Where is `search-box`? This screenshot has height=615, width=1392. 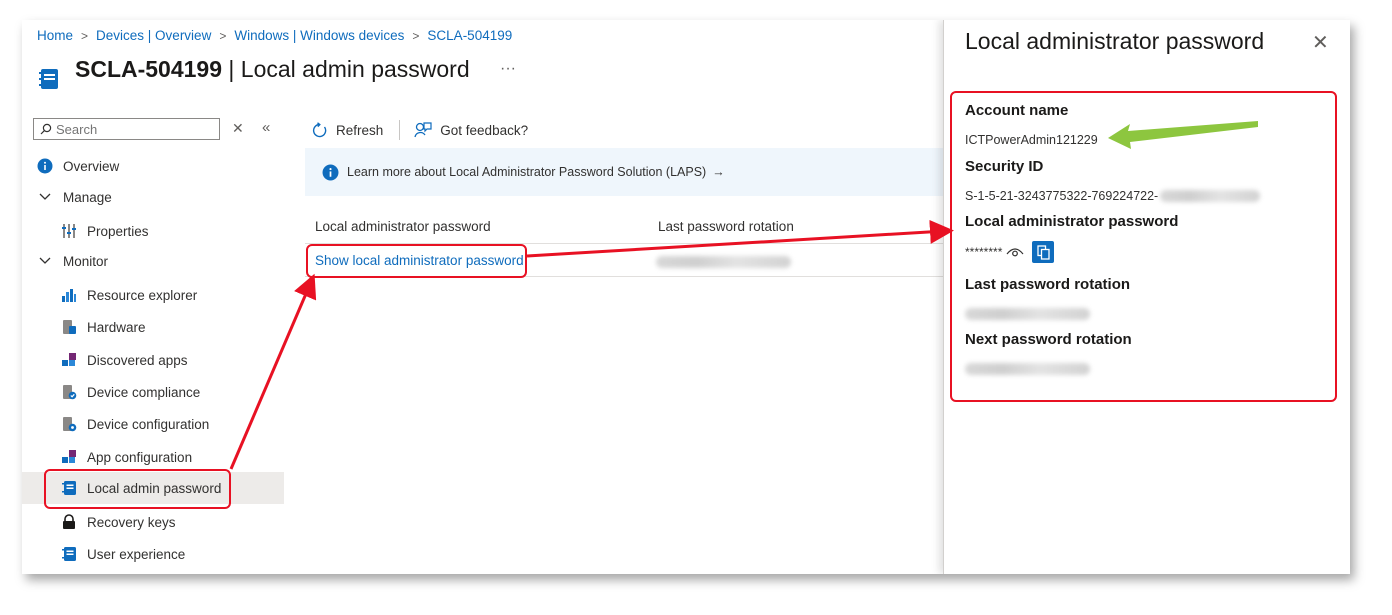 search-box is located at coordinates (126, 129).